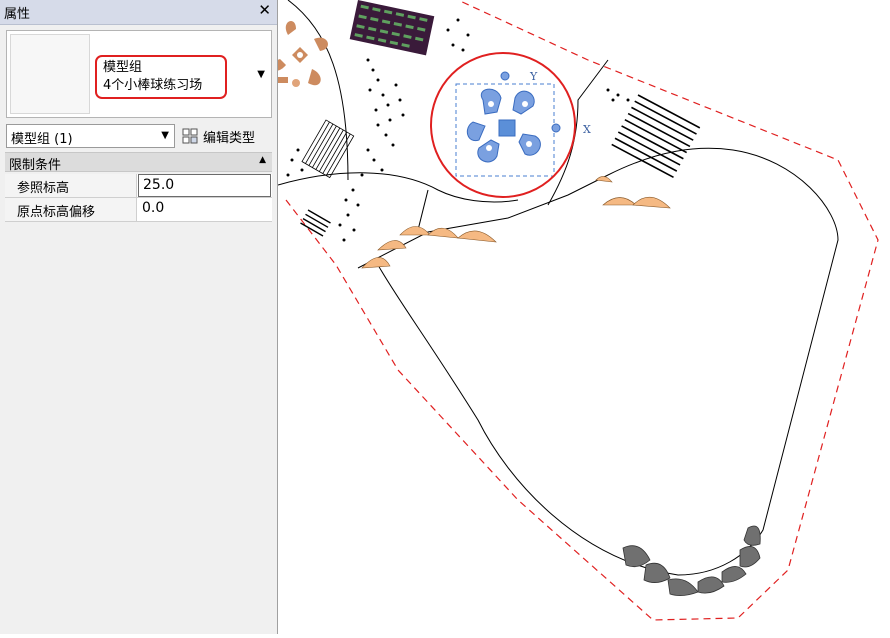  I want to click on edit-type-button: 编辑类型, so click(218, 136).